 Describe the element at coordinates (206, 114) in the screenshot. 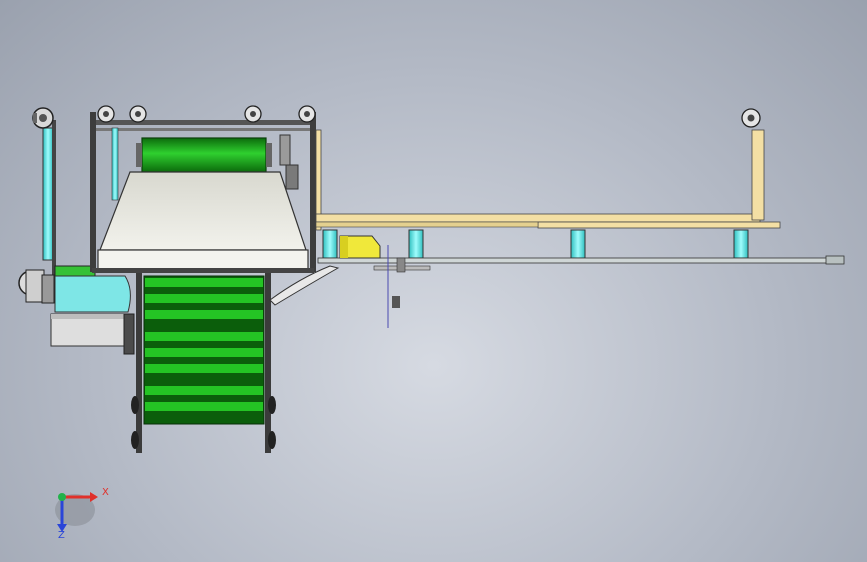

I see `top-pulleys` at that location.